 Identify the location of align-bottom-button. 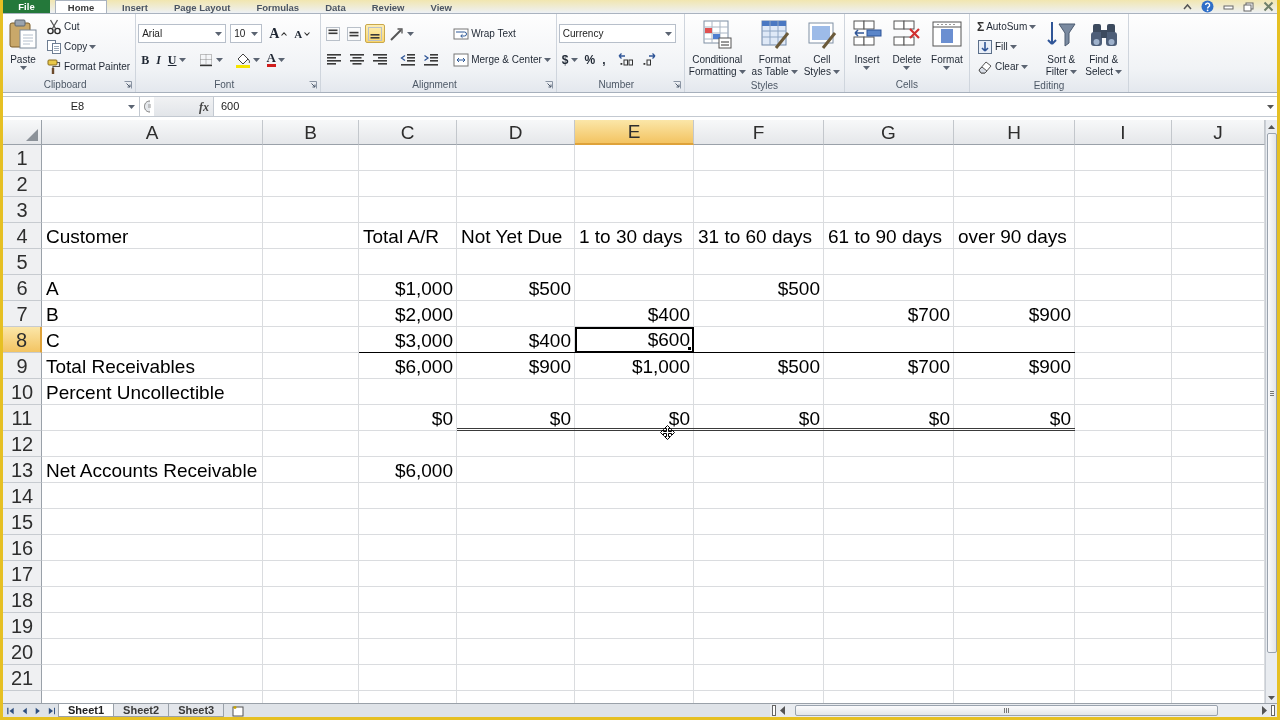
(375, 33).